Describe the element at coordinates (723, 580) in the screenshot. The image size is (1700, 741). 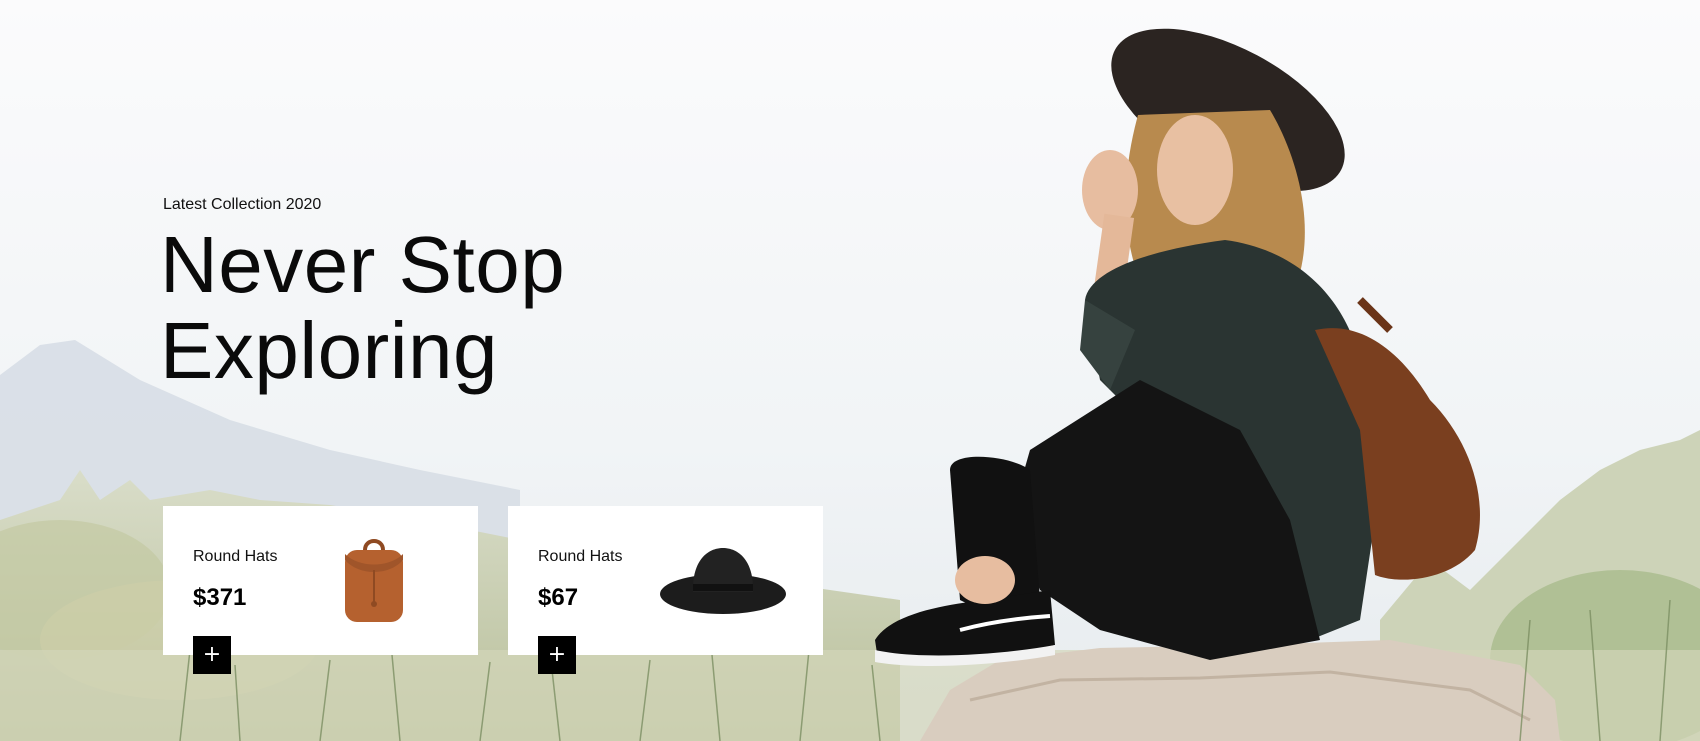
I see `hat-image` at that location.